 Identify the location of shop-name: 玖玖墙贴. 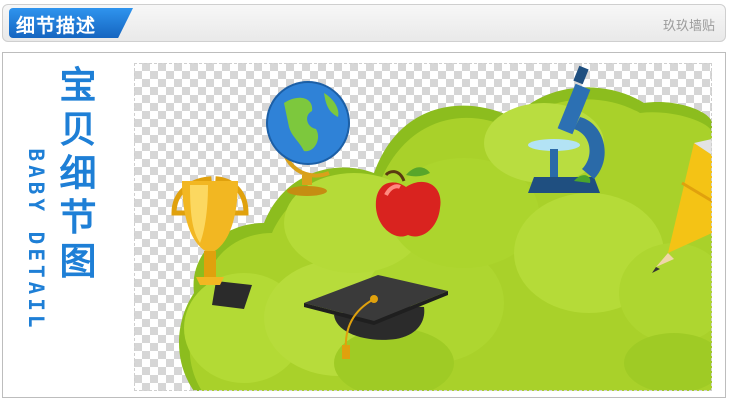
(688, 26).